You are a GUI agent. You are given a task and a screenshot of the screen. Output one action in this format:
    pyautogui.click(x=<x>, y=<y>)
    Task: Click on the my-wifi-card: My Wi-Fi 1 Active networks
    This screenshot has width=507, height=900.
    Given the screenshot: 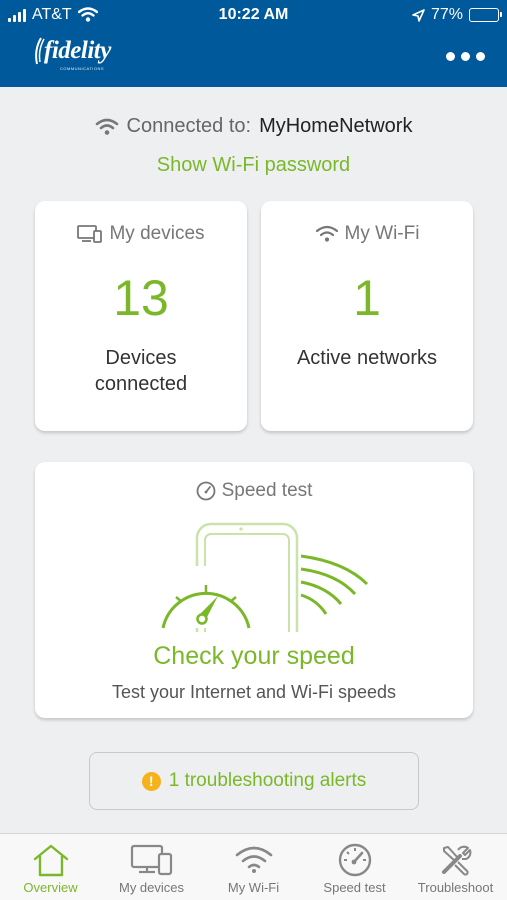 What is the action you would take?
    pyautogui.click(x=367, y=316)
    